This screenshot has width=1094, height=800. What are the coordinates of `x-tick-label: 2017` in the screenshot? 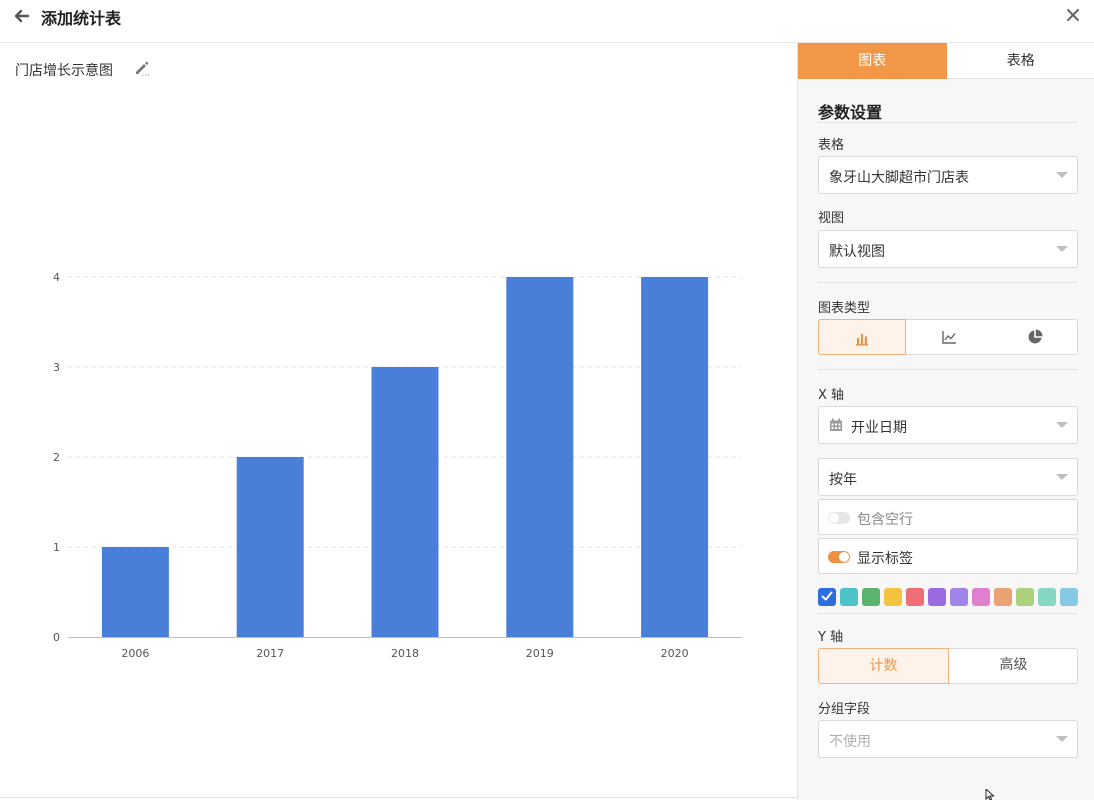 It's located at (270, 653).